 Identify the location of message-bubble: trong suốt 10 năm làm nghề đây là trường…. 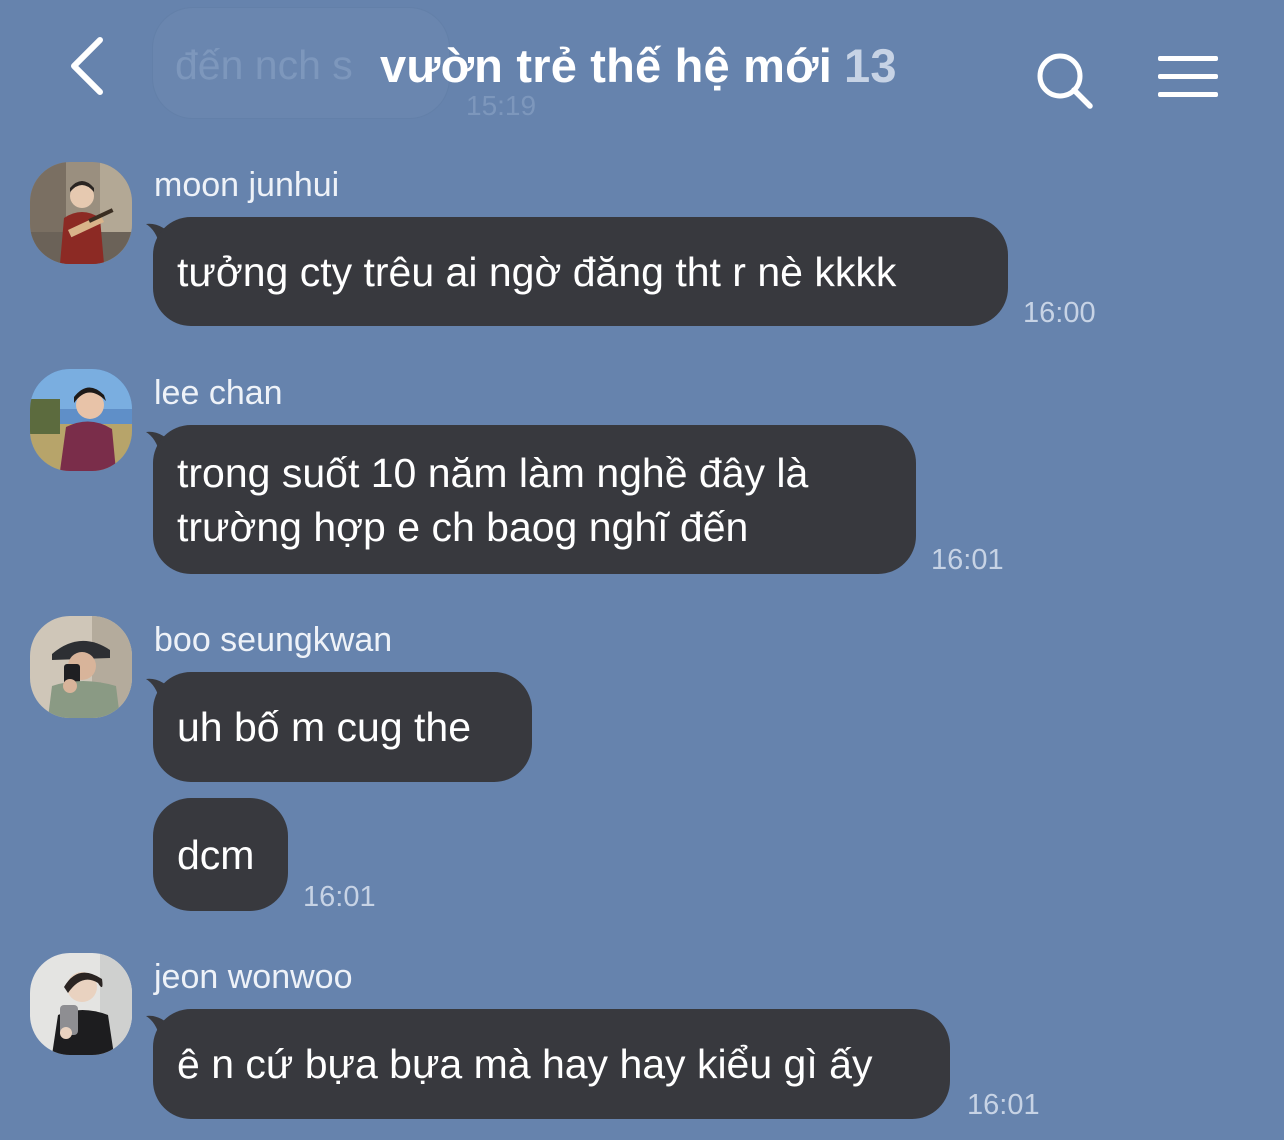
(534, 499).